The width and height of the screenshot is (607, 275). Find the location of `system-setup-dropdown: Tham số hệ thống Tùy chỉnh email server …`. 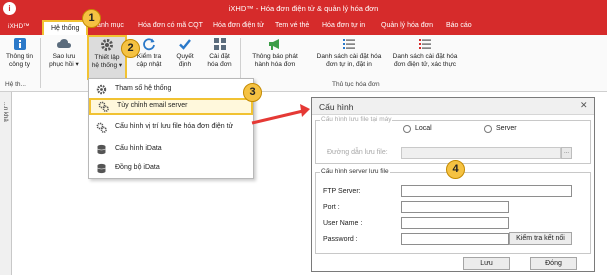

system-setup-dropdown: Tham số hệ thống Tùy chỉnh email server … is located at coordinates (171, 128).